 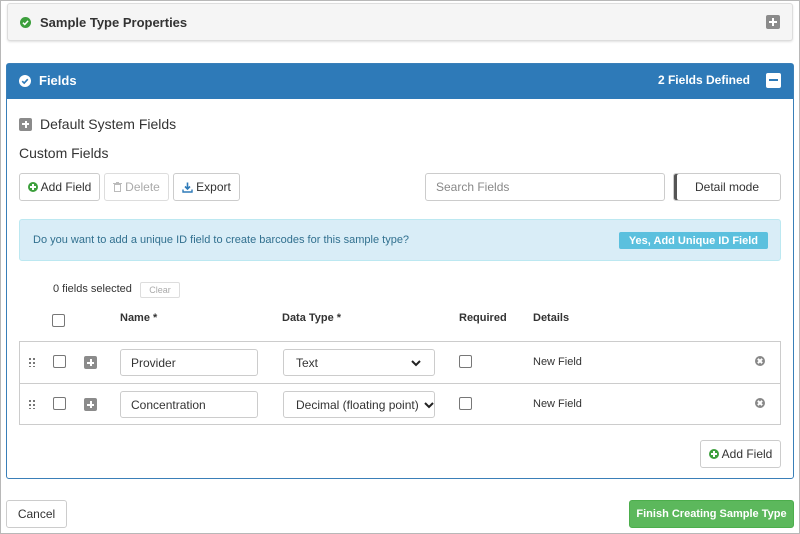 I want to click on cancel-button: Cancel, so click(x=36, y=514).